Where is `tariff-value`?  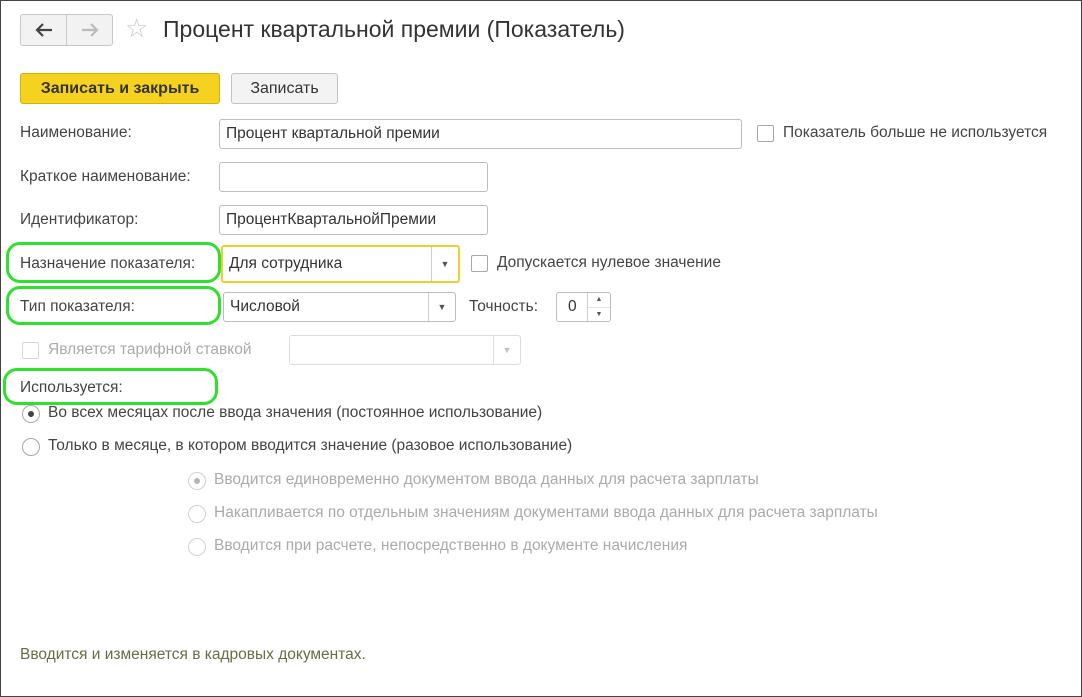 tariff-value is located at coordinates (391, 350).